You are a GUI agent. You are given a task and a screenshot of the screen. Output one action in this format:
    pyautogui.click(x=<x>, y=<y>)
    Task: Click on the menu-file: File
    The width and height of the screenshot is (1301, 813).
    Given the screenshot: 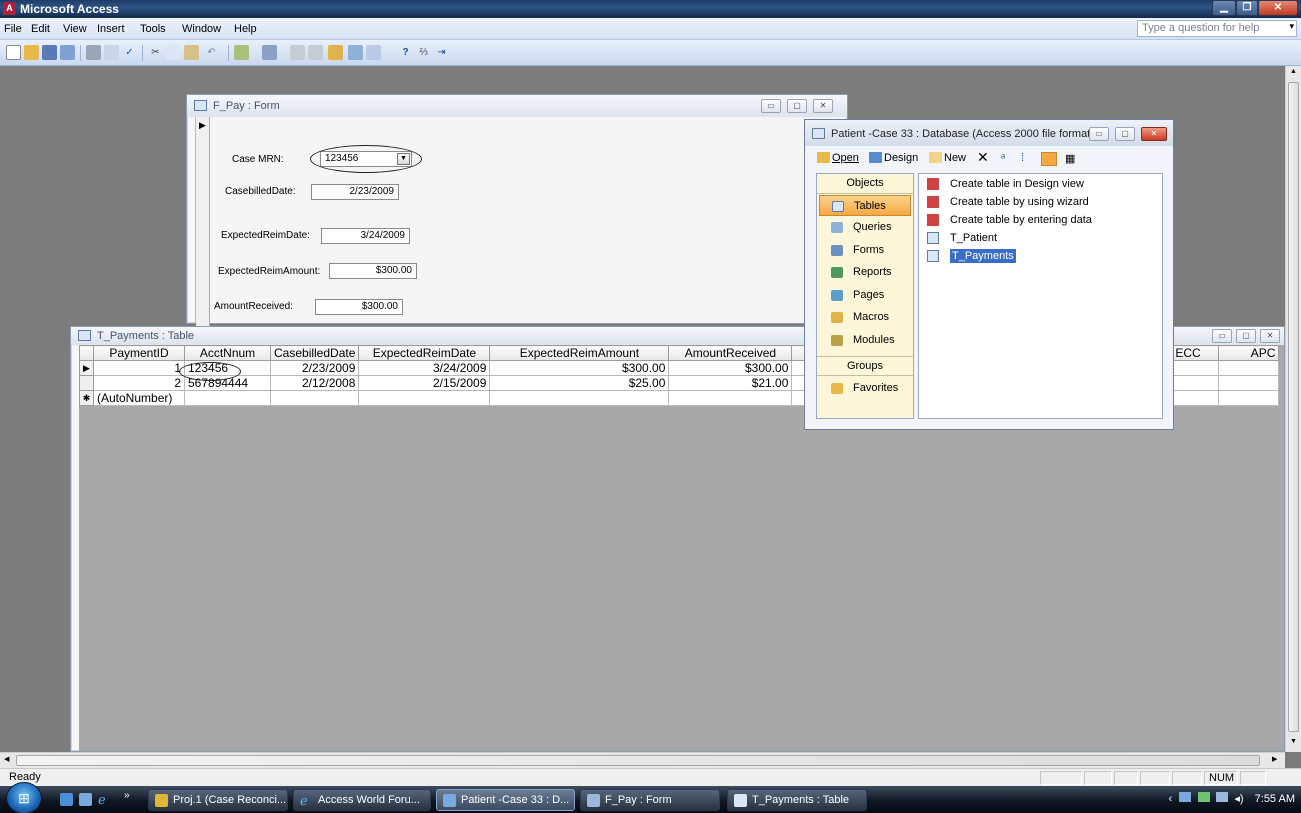 What is the action you would take?
    pyautogui.click(x=13, y=29)
    